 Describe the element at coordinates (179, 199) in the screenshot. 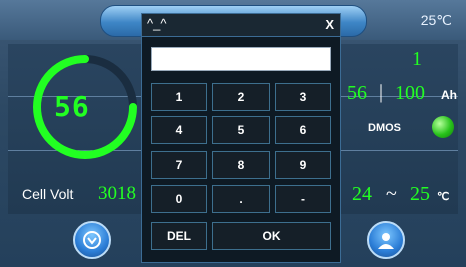

I see `key-0: 0` at that location.